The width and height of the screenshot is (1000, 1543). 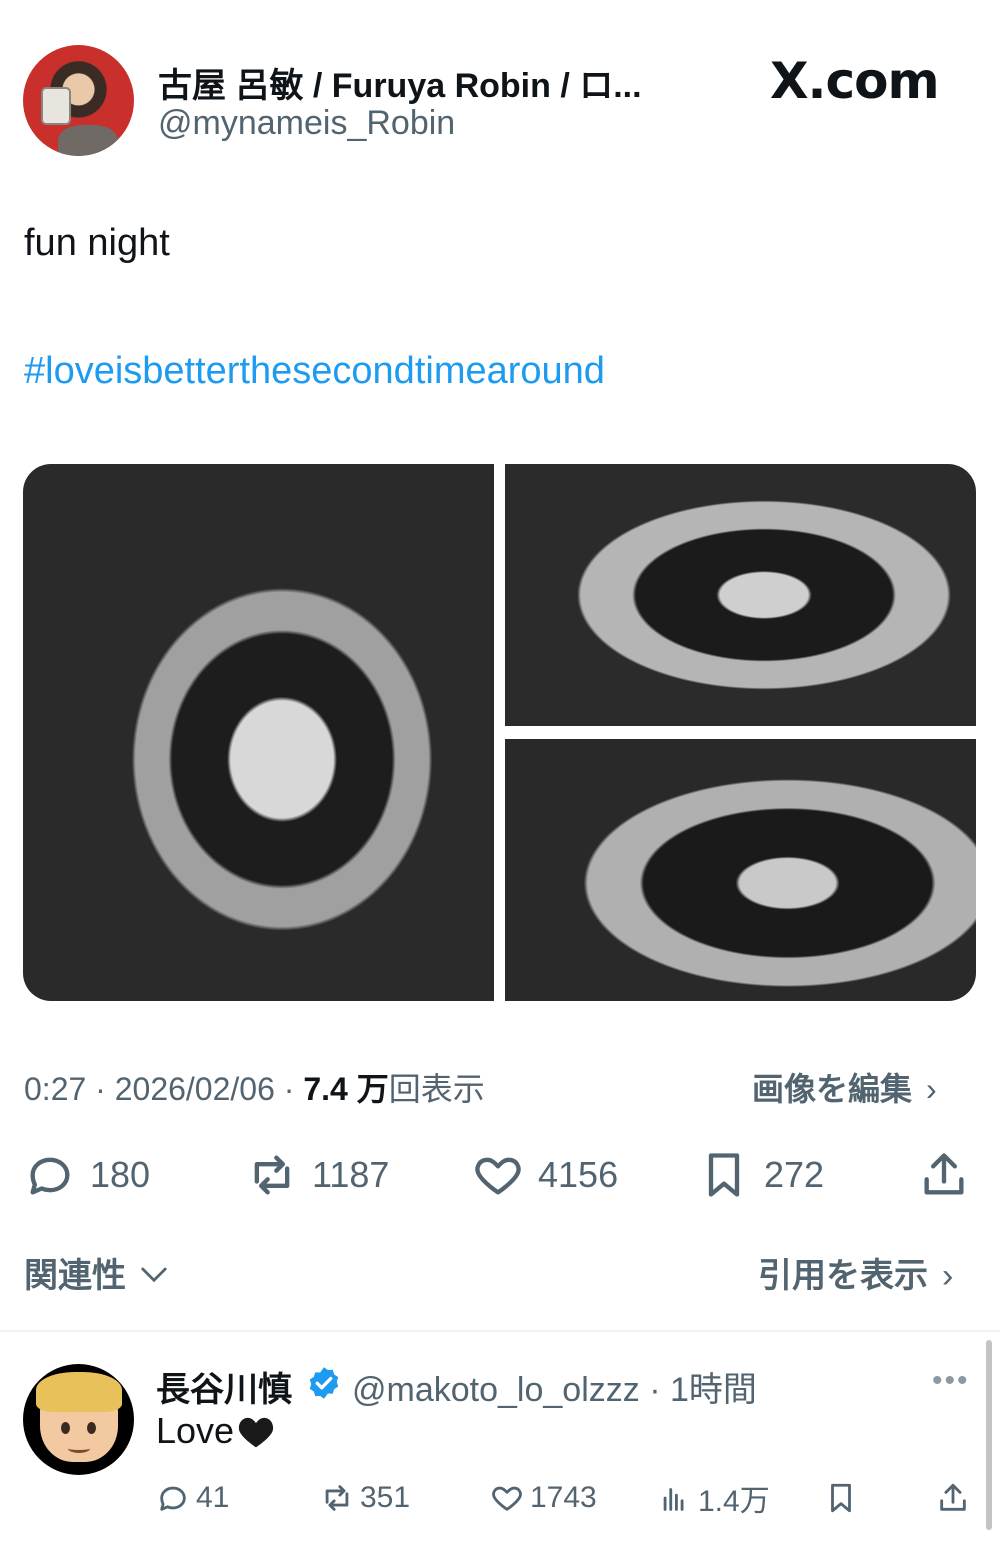 I want to click on more-options-icon: •••, so click(x=951, y=1381).